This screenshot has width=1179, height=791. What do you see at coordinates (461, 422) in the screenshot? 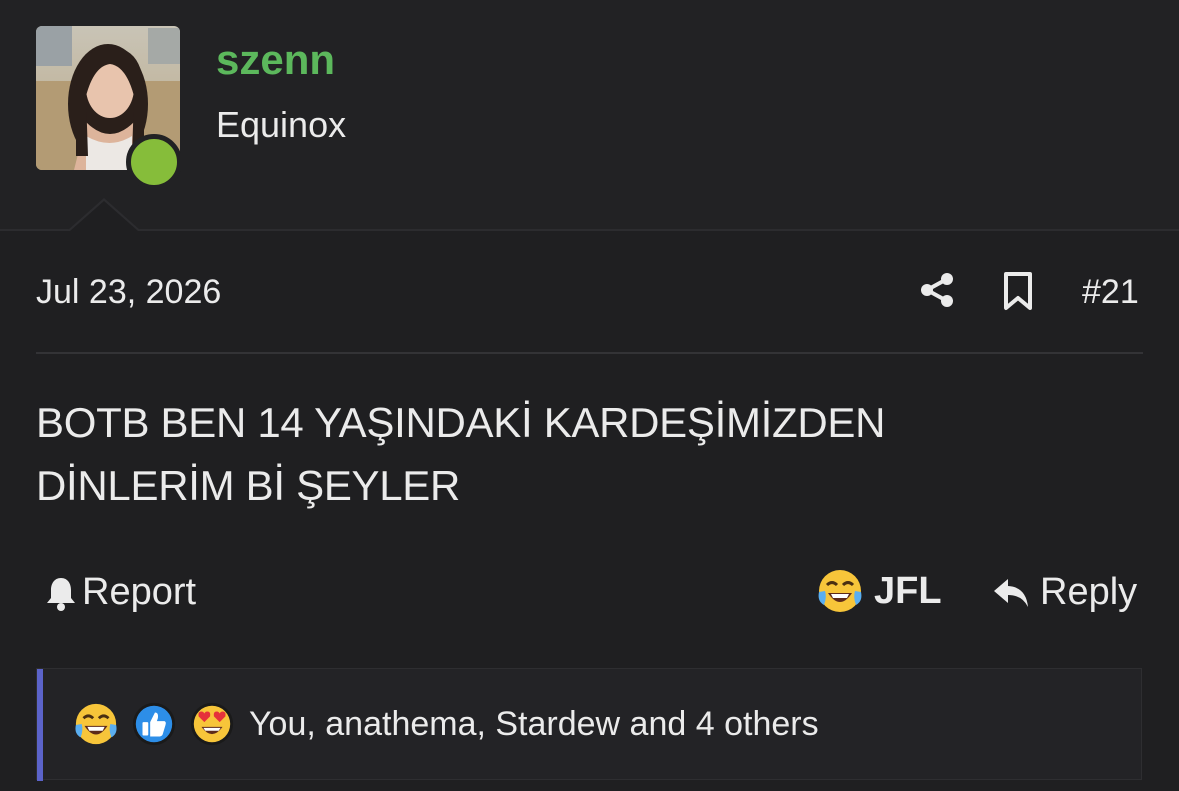
I see `post-message-line: BOTB BEN 14 YAŞINDAKİ KARDEŞİMİZDEN` at bounding box center [461, 422].